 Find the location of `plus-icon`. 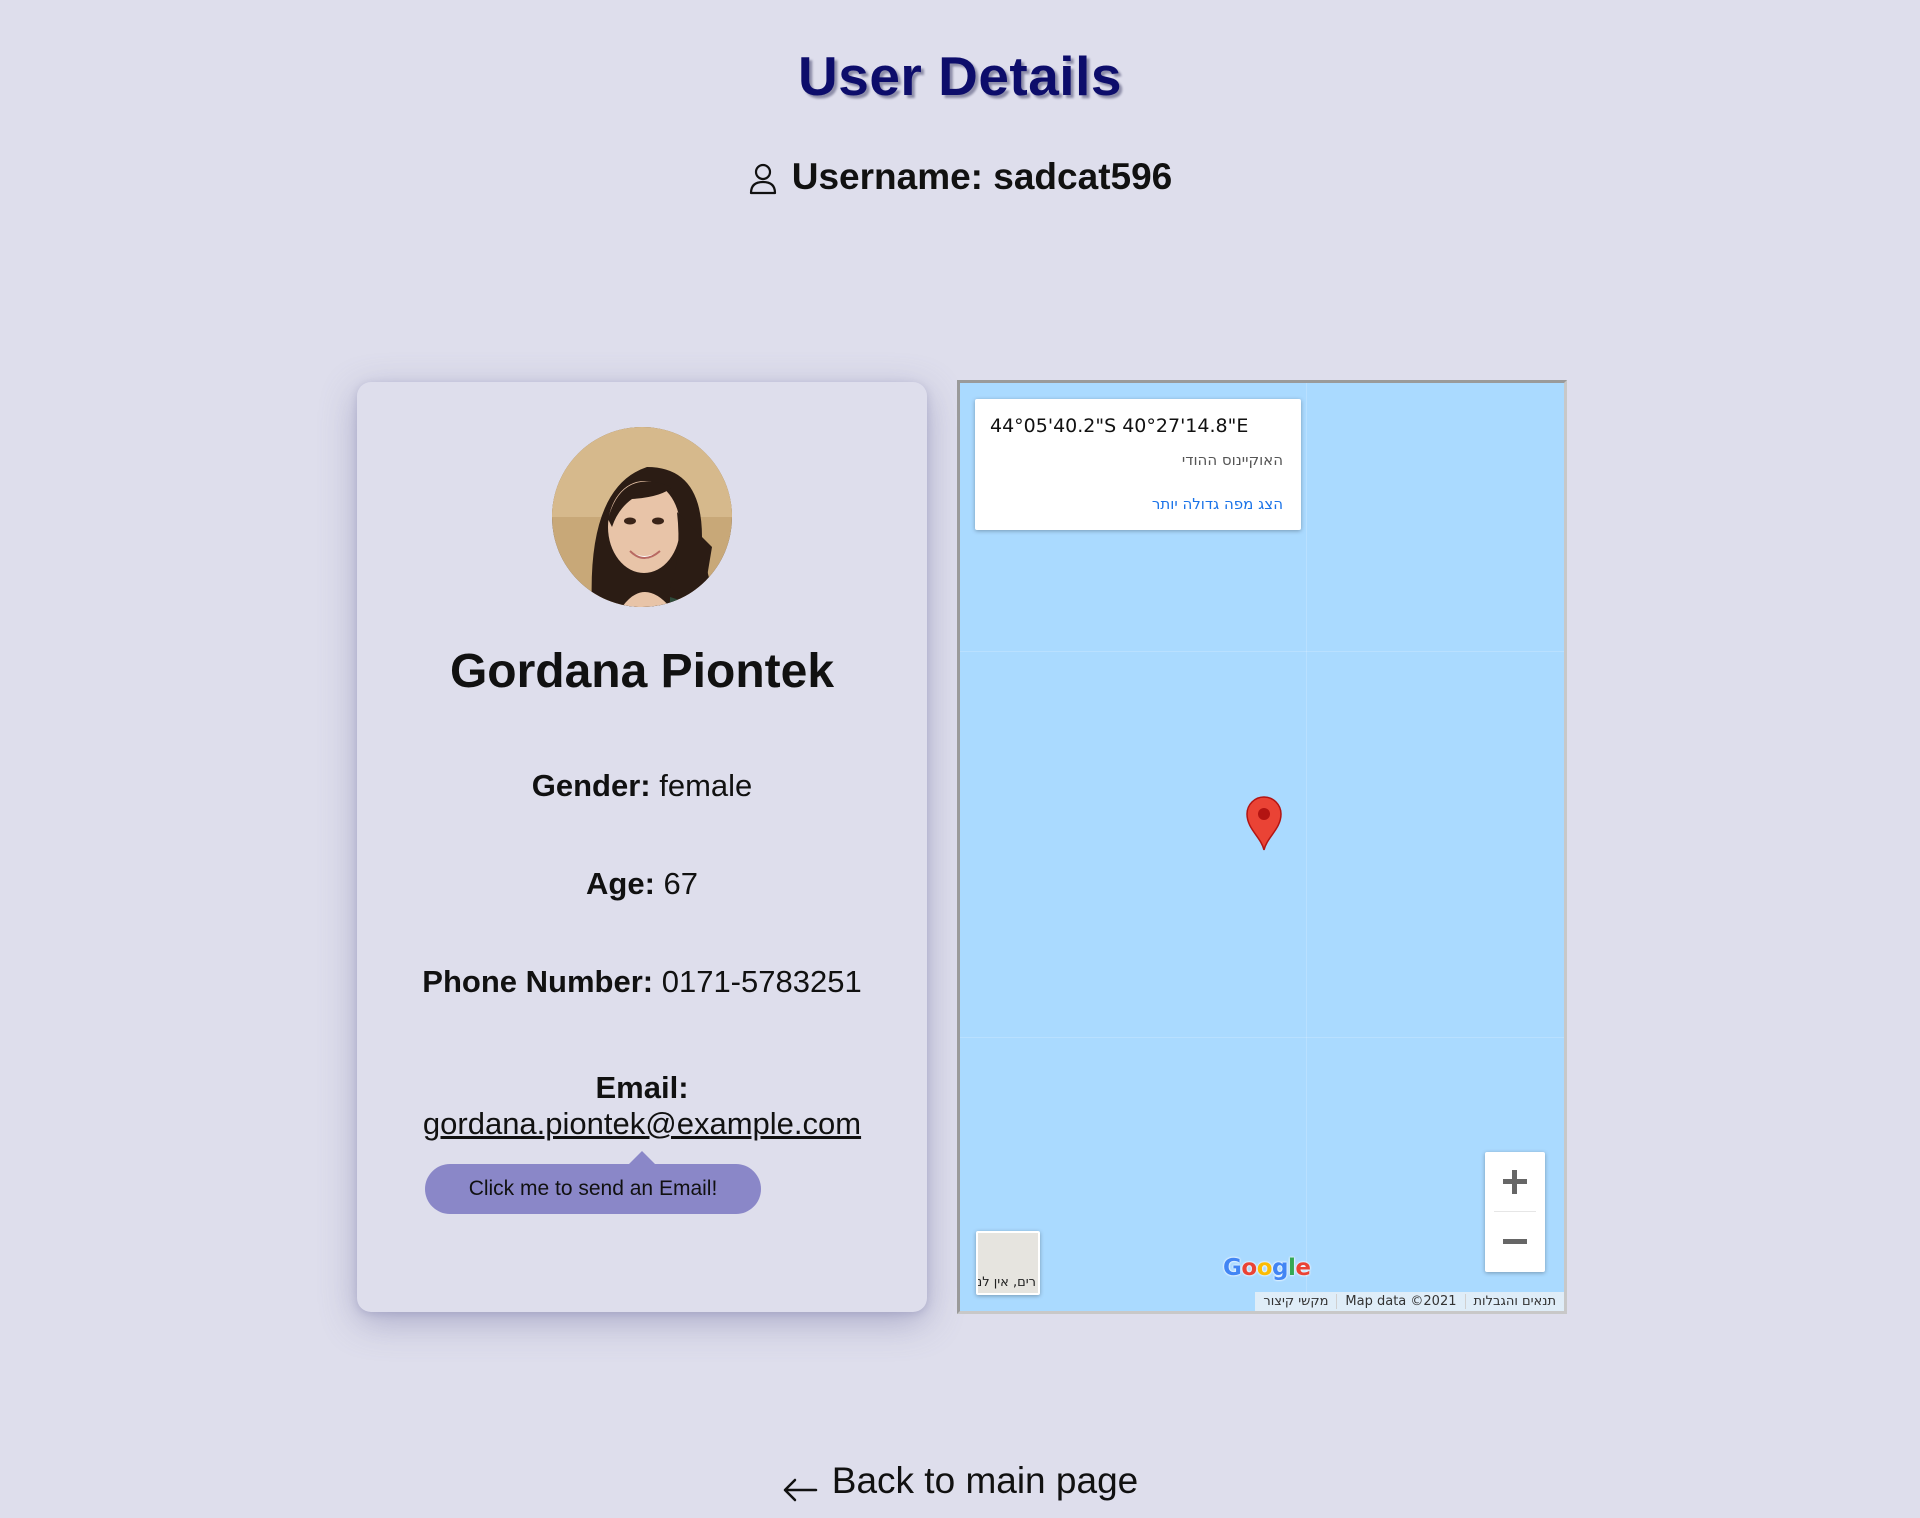

plus-icon is located at coordinates (1515, 1182).